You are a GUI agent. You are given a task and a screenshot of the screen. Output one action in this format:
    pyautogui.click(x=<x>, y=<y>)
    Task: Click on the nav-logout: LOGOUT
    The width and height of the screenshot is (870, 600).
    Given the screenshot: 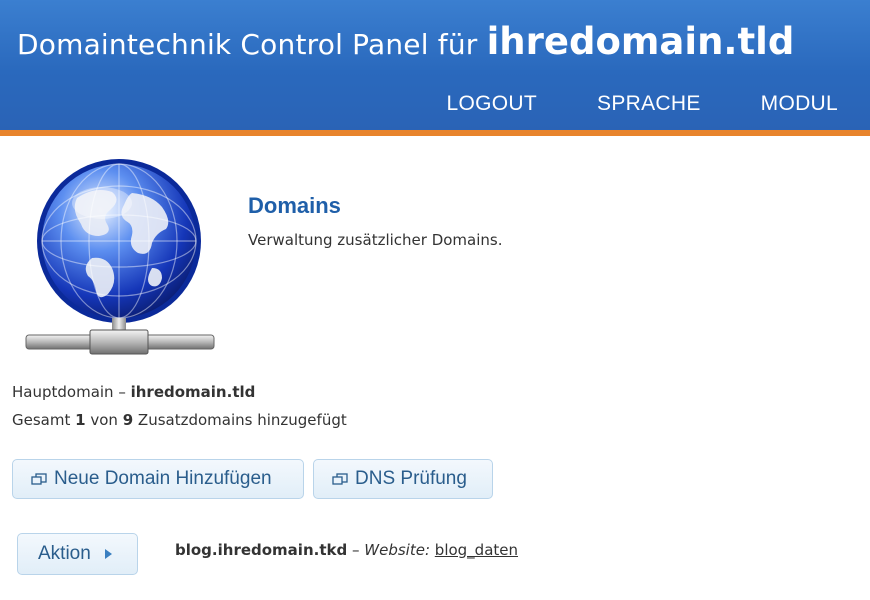 What is the action you would take?
    pyautogui.click(x=492, y=104)
    